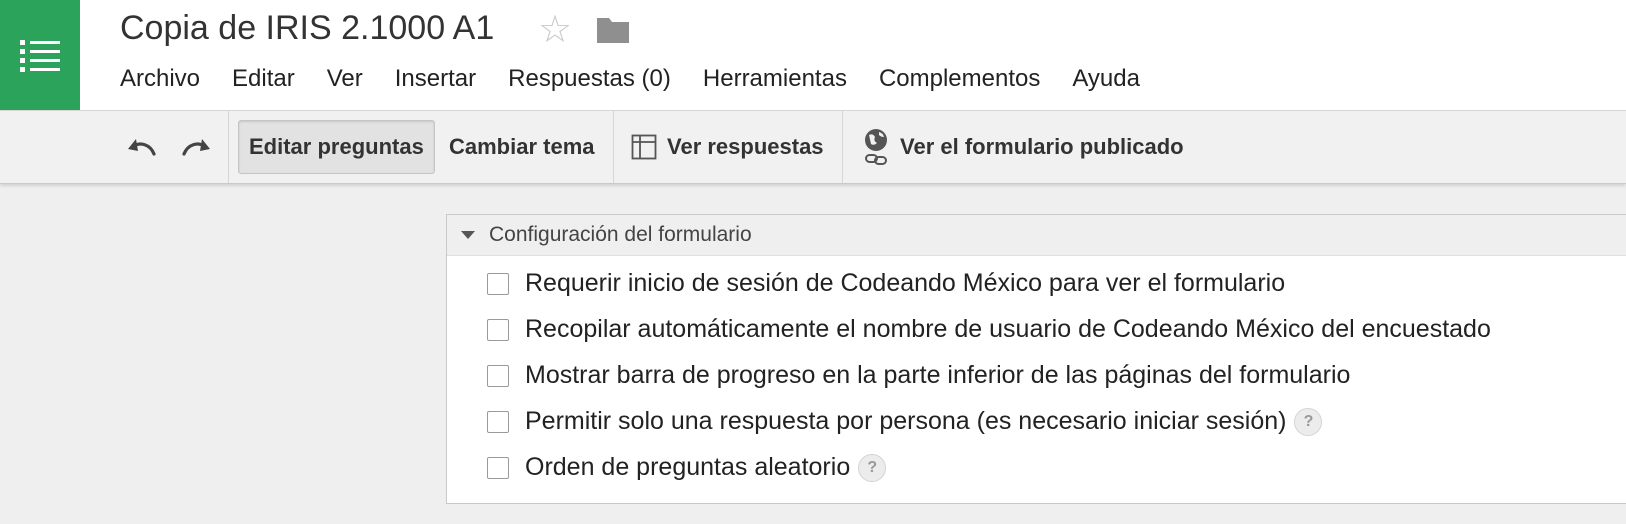 The height and width of the screenshot is (524, 1626). What do you see at coordinates (613, 31) in the screenshot?
I see `folder-icon` at bounding box center [613, 31].